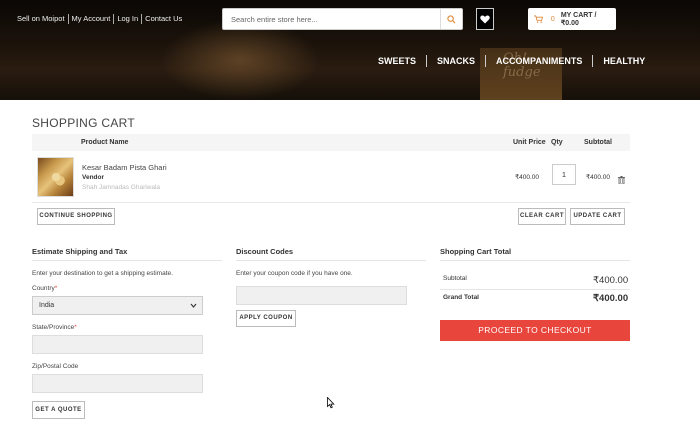 Image resolution: width=700 pixels, height=435 pixels. What do you see at coordinates (552, 19) in the screenshot?
I see `cart-count: 0` at bounding box center [552, 19].